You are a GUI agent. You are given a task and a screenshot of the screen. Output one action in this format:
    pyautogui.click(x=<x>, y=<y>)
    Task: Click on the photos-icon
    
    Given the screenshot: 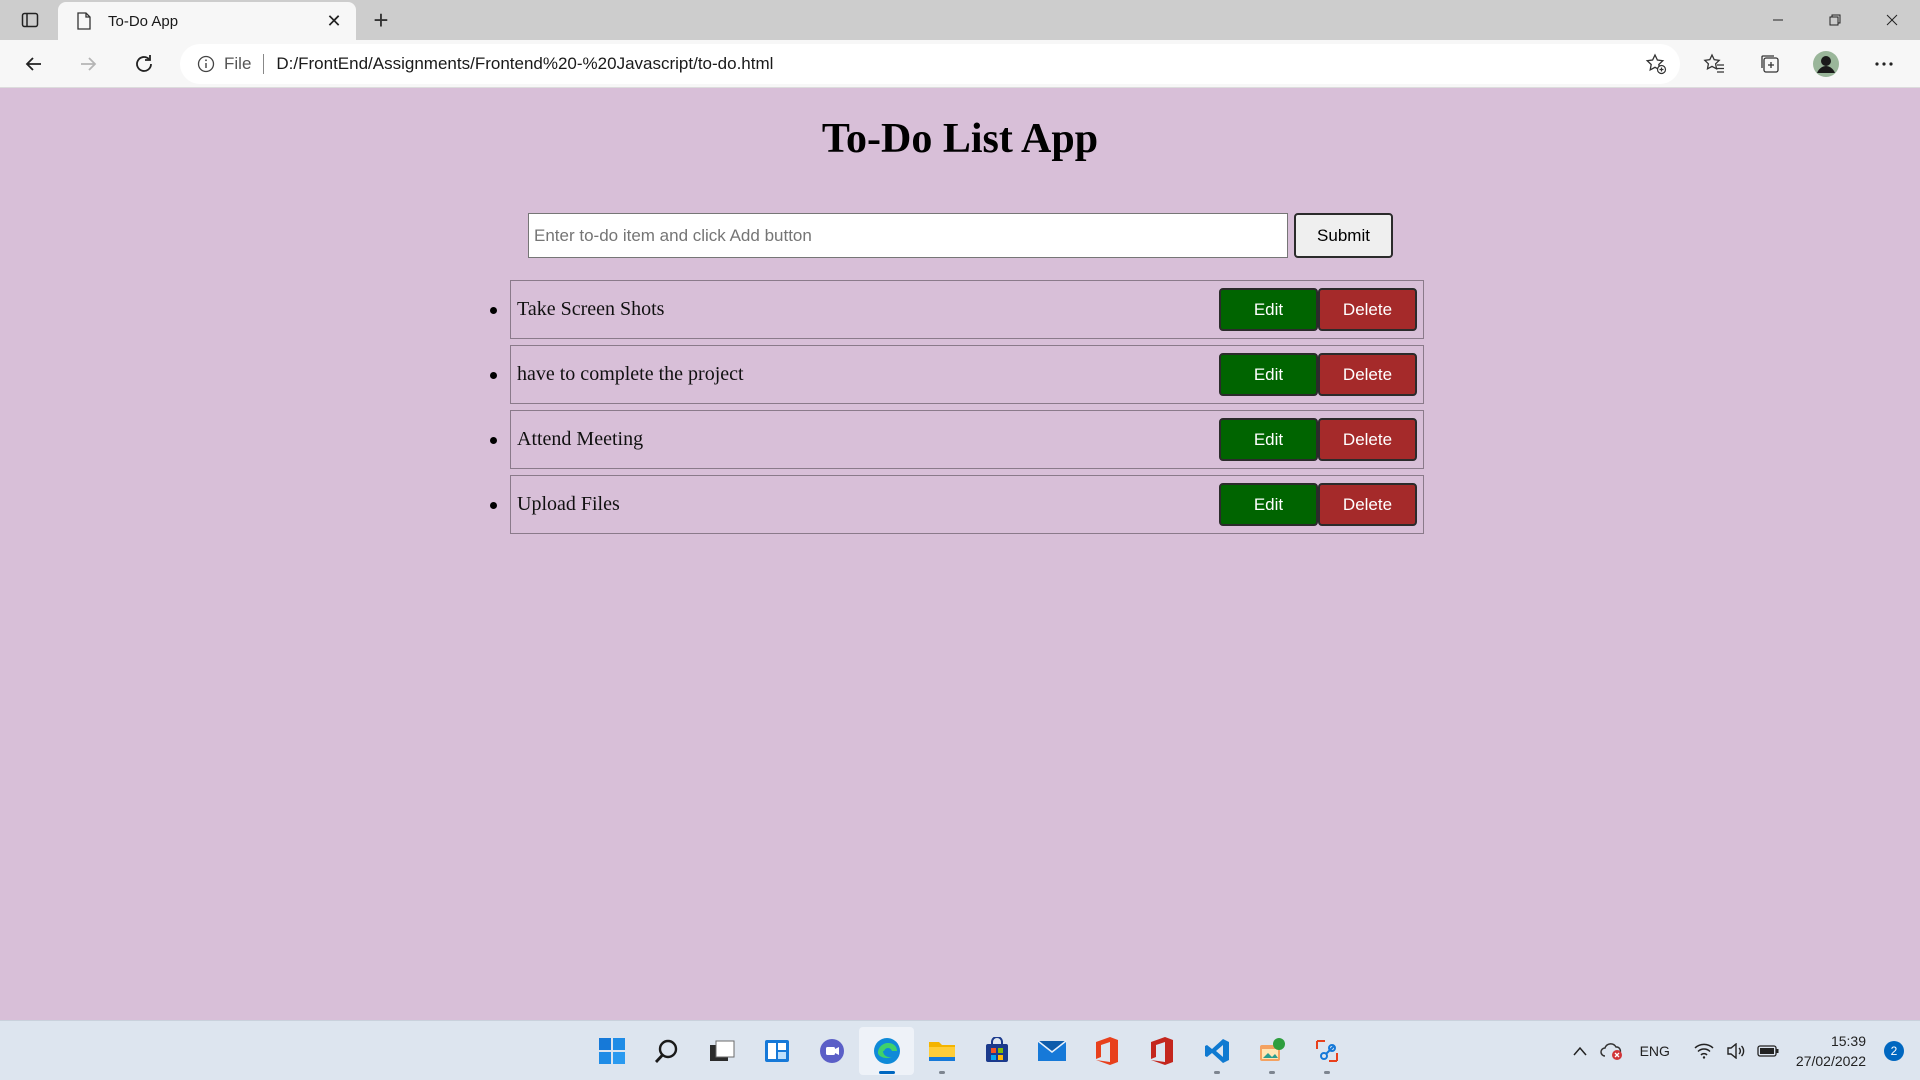 What is the action you would take?
    pyautogui.click(x=1271, y=1051)
    